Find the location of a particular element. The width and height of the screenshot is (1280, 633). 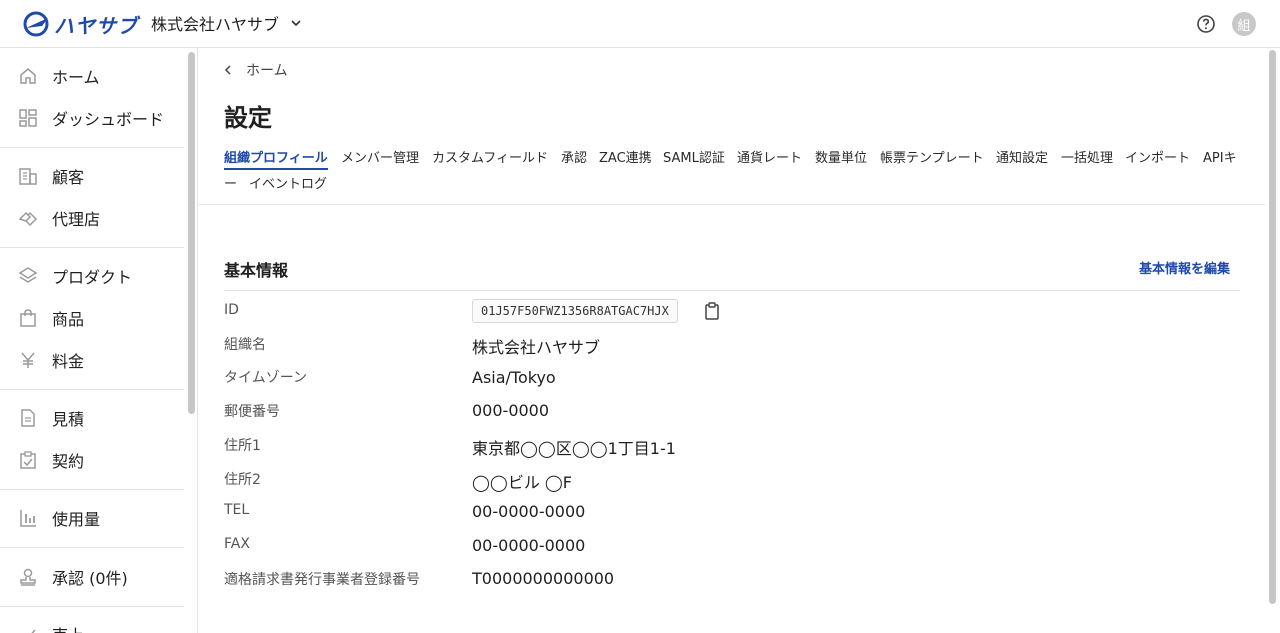

field-label-tel: TEL is located at coordinates (237, 510).